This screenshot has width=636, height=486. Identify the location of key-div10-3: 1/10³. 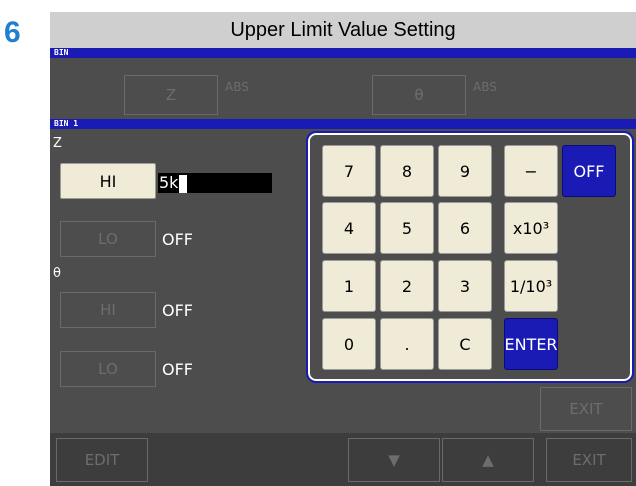
(531, 286).